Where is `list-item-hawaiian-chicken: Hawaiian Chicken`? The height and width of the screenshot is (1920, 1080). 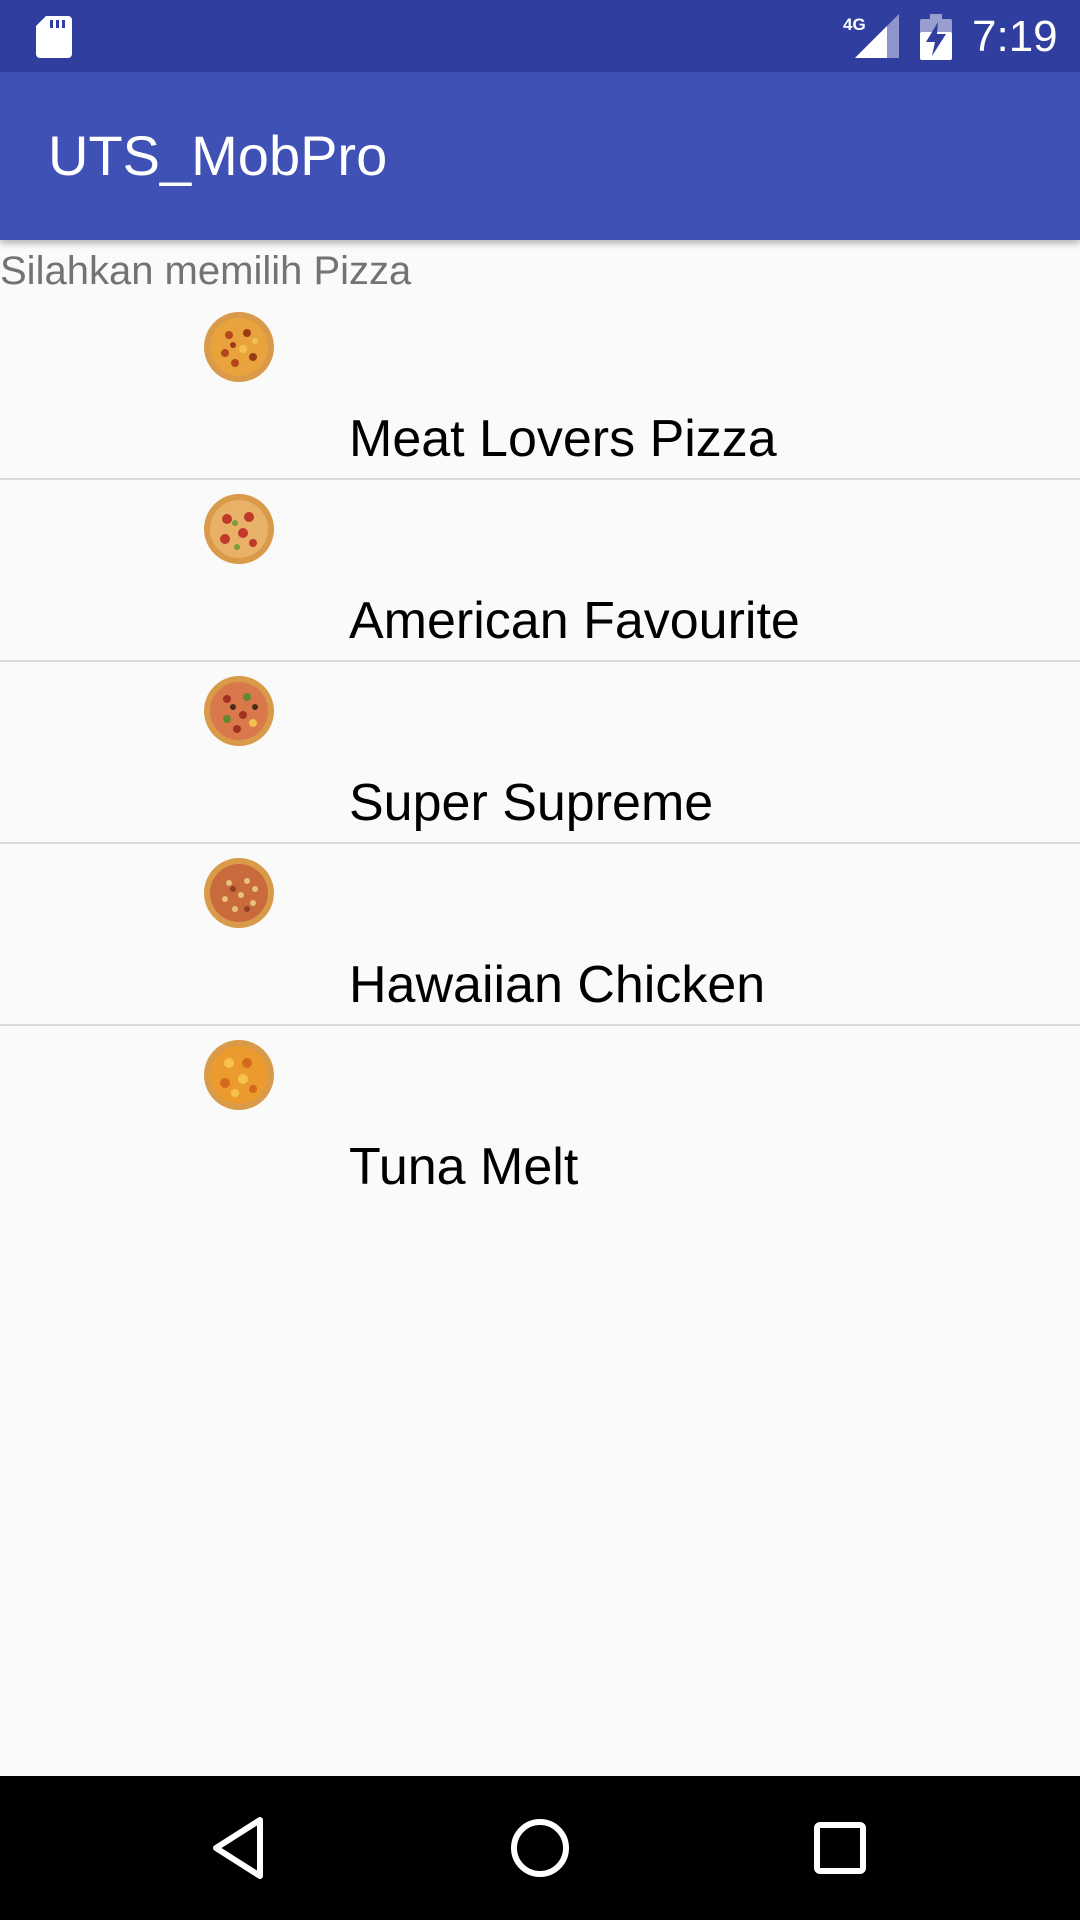
list-item-hawaiian-chicken: Hawaiian Chicken is located at coordinates (540, 935).